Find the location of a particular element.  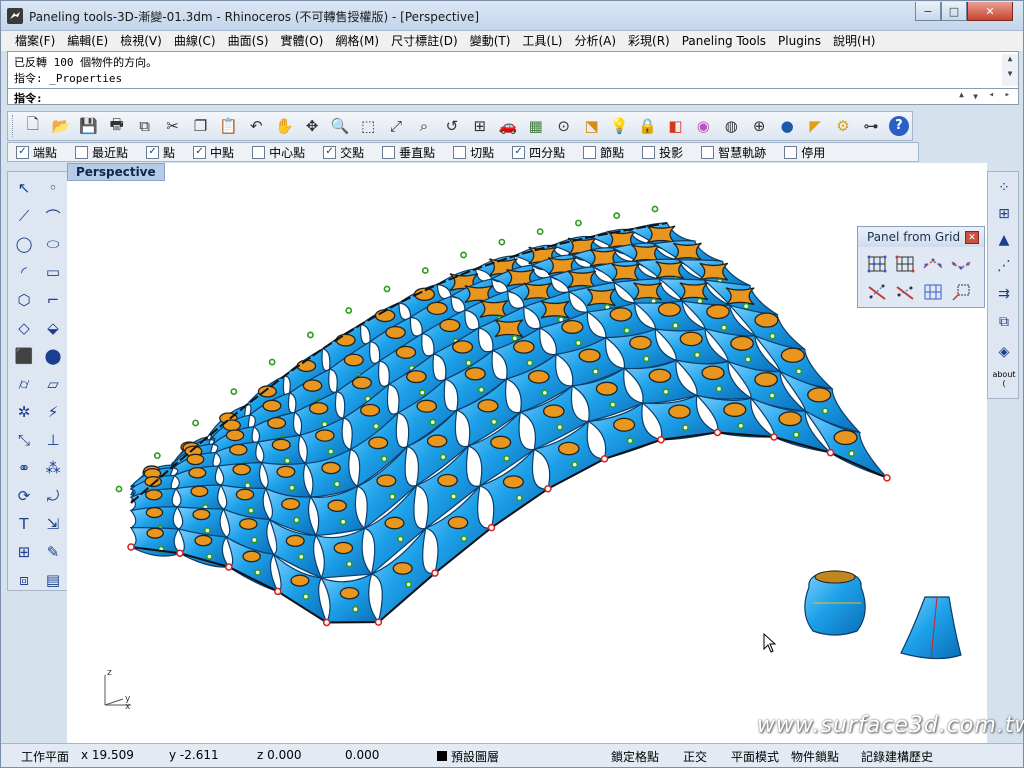

shaded-sphere-icon: ● is located at coordinates (787, 126).